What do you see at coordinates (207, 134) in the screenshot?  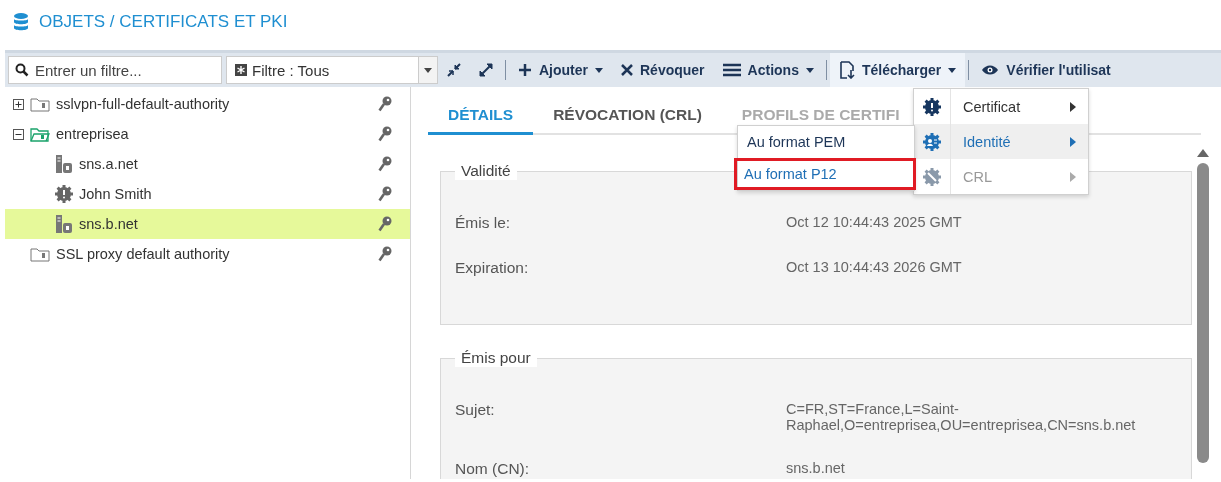 I see `tree-item: entreprisea` at bounding box center [207, 134].